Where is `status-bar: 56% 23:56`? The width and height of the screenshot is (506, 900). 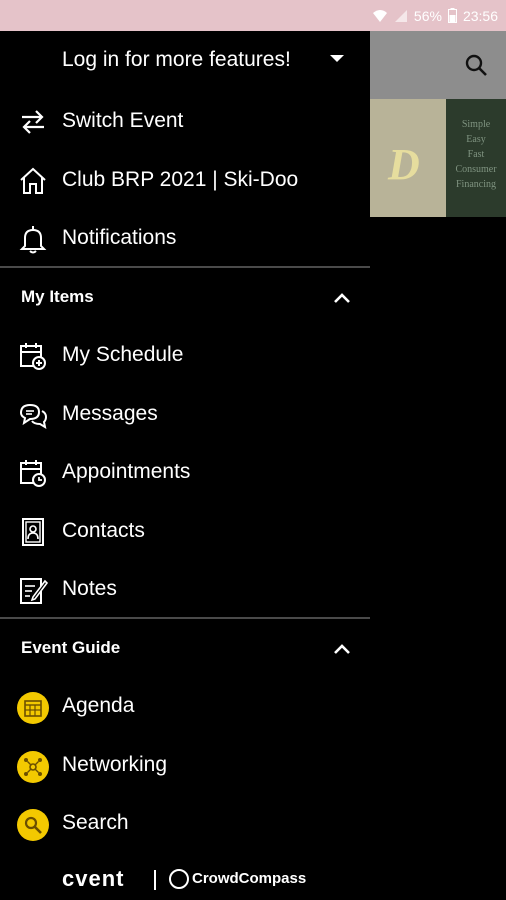
status-bar: 56% 23:56 is located at coordinates (253, 15).